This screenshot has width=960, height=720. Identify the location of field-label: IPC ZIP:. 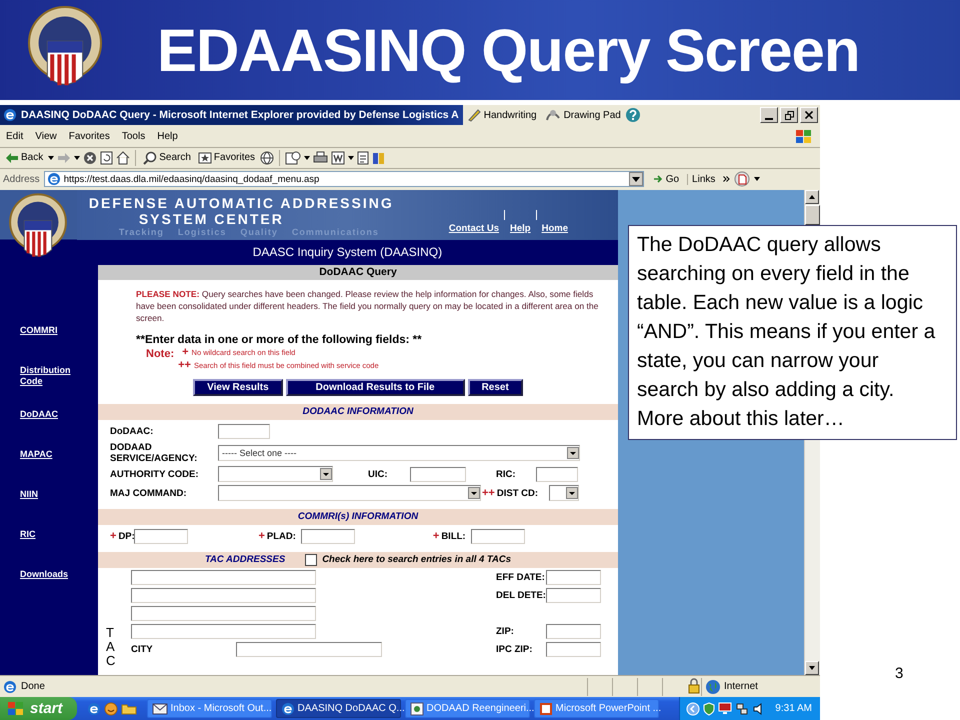
(515, 649).